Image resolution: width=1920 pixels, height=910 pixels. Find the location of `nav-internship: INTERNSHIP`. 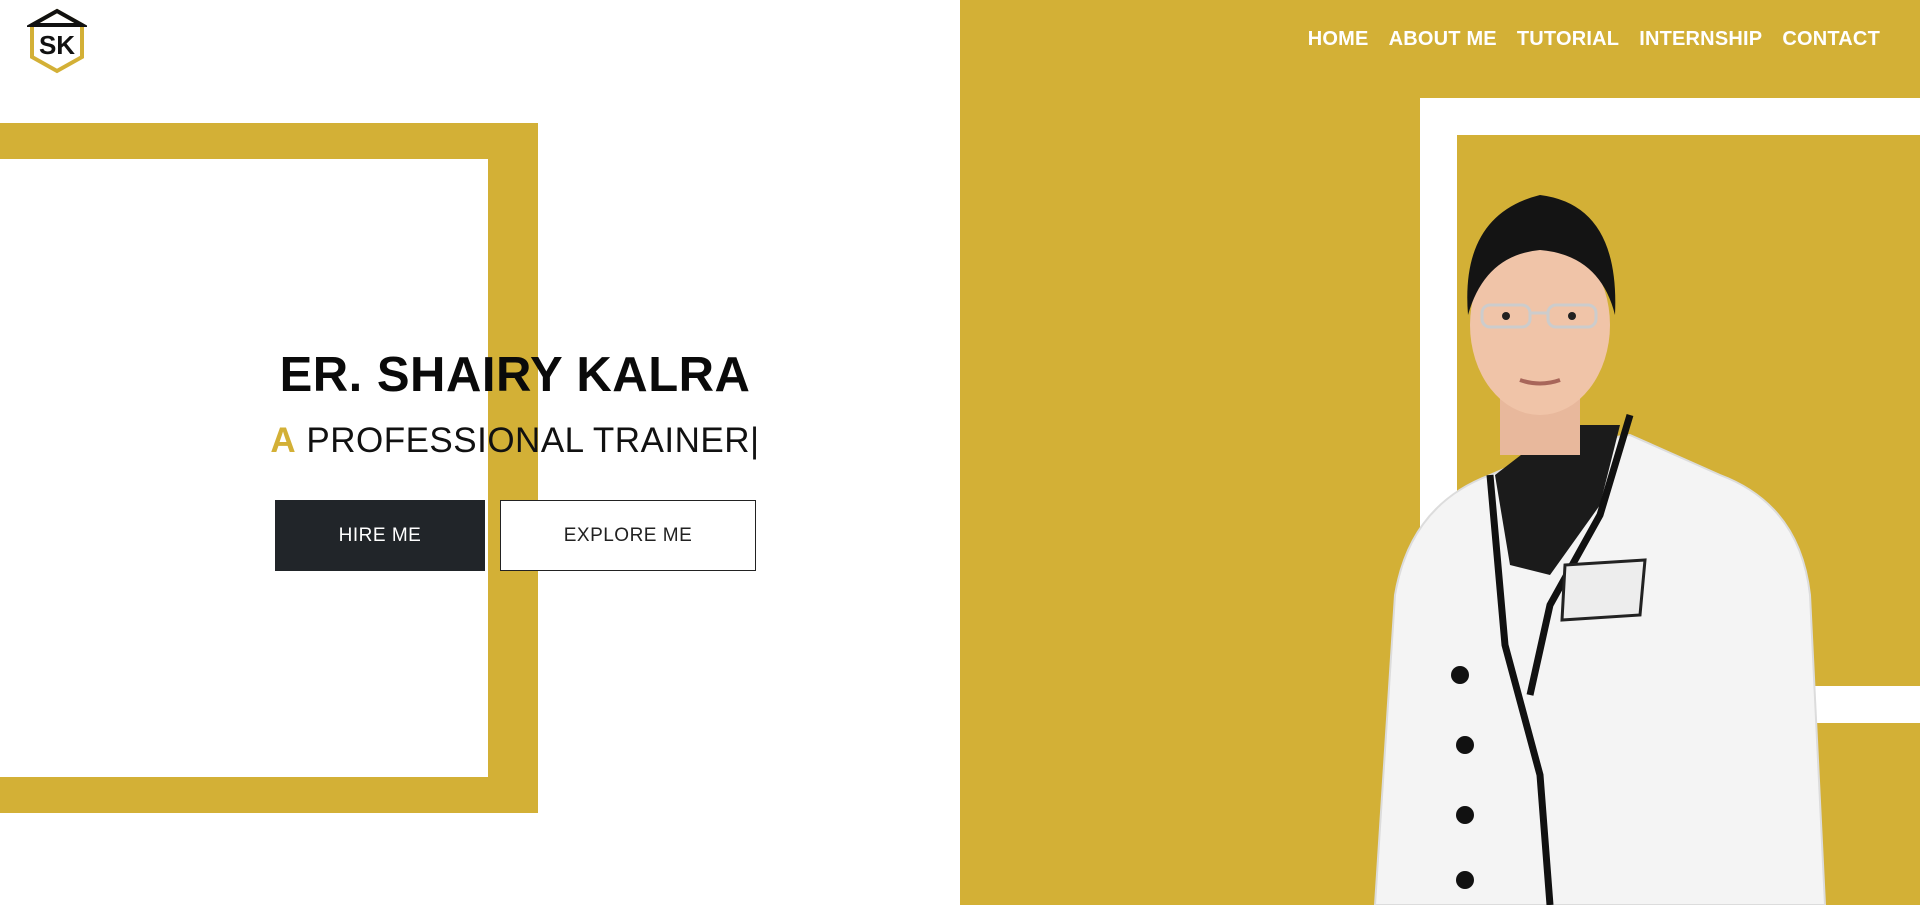

nav-internship: INTERNSHIP is located at coordinates (1700, 39).